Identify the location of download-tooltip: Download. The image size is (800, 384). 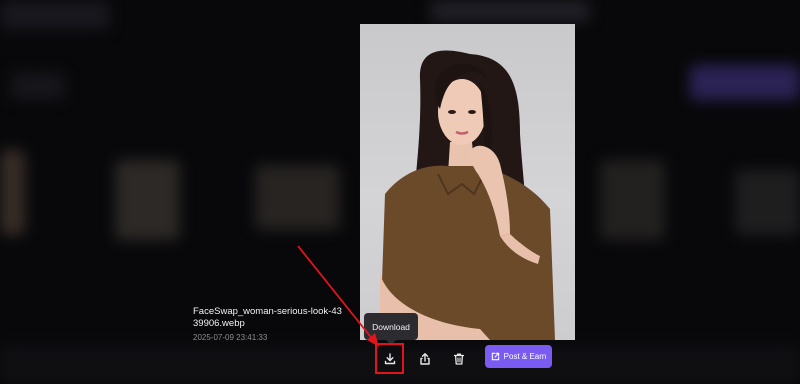
(391, 329).